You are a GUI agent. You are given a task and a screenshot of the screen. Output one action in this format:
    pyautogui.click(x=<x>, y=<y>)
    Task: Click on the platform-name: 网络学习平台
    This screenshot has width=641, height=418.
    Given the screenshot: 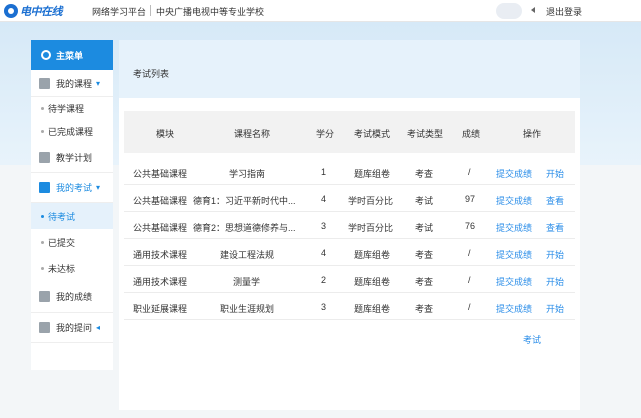 What is the action you would take?
    pyautogui.click(x=119, y=12)
    